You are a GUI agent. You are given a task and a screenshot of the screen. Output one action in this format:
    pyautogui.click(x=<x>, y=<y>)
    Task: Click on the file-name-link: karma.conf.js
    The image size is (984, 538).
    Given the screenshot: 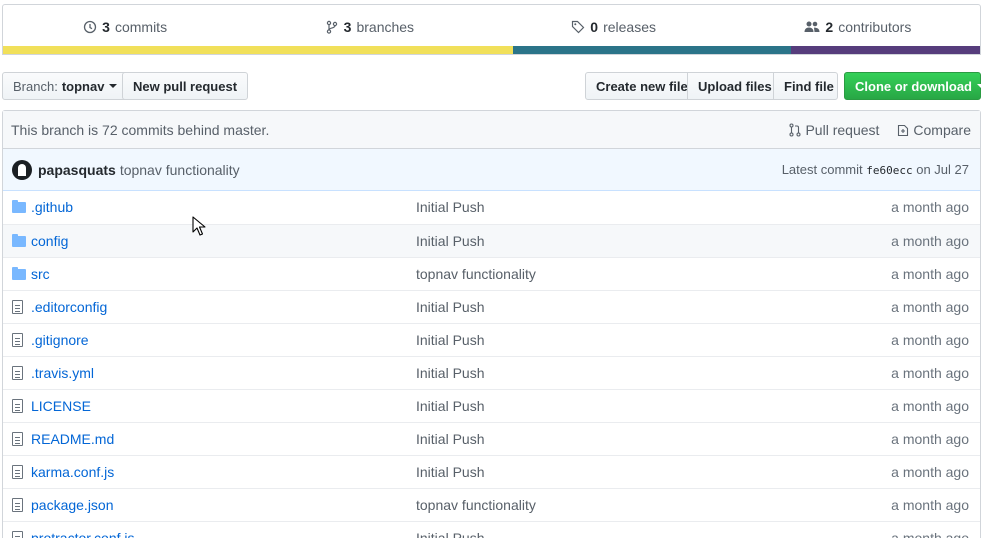 What is the action you would take?
    pyautogui.click(x=72, y=472)
    